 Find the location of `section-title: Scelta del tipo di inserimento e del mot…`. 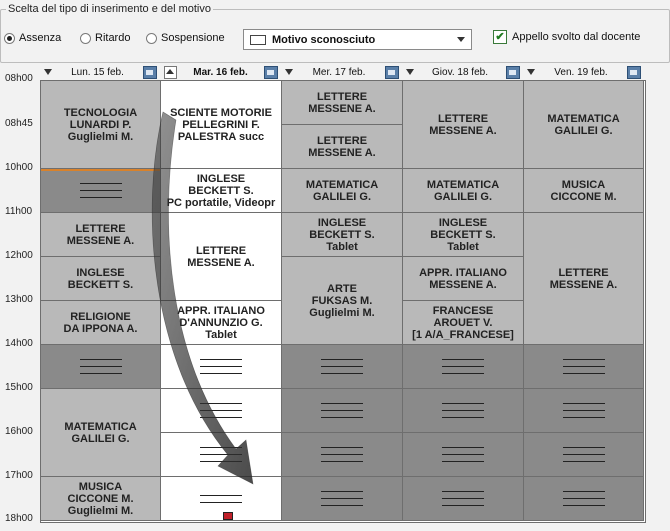

section-title: Scelta del tipo di inserimento e del mot… is located at coordinates (109, 9).